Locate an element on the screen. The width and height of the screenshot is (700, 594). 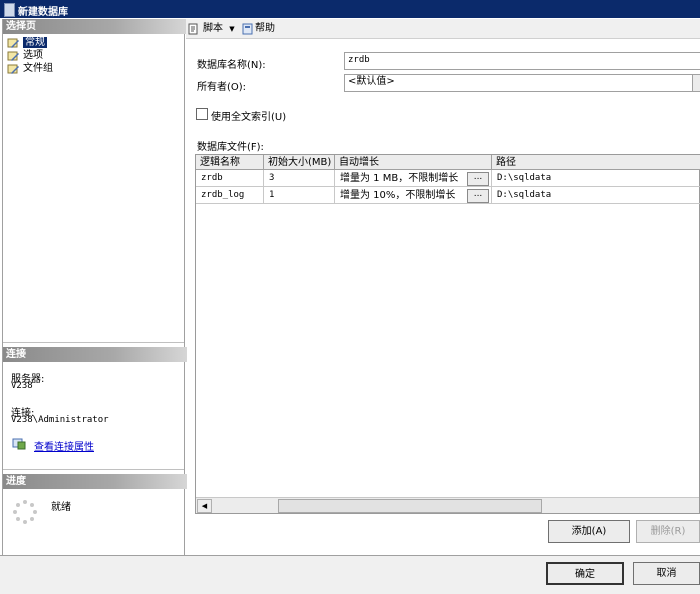
connection-header: 连接 is located at coordinates (95, 354).